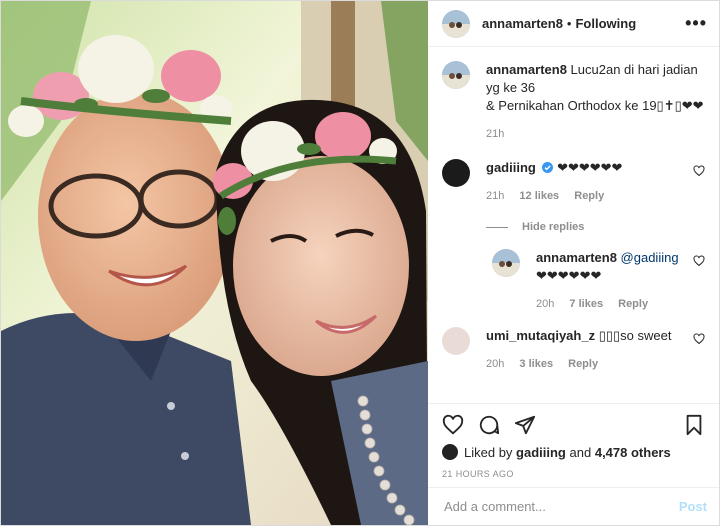 The height and width of the screenshot is (526, 720). Describe the element at coordinates (633, 304) in the screenshot. I see `reply-reply-button: Reply` at that location.